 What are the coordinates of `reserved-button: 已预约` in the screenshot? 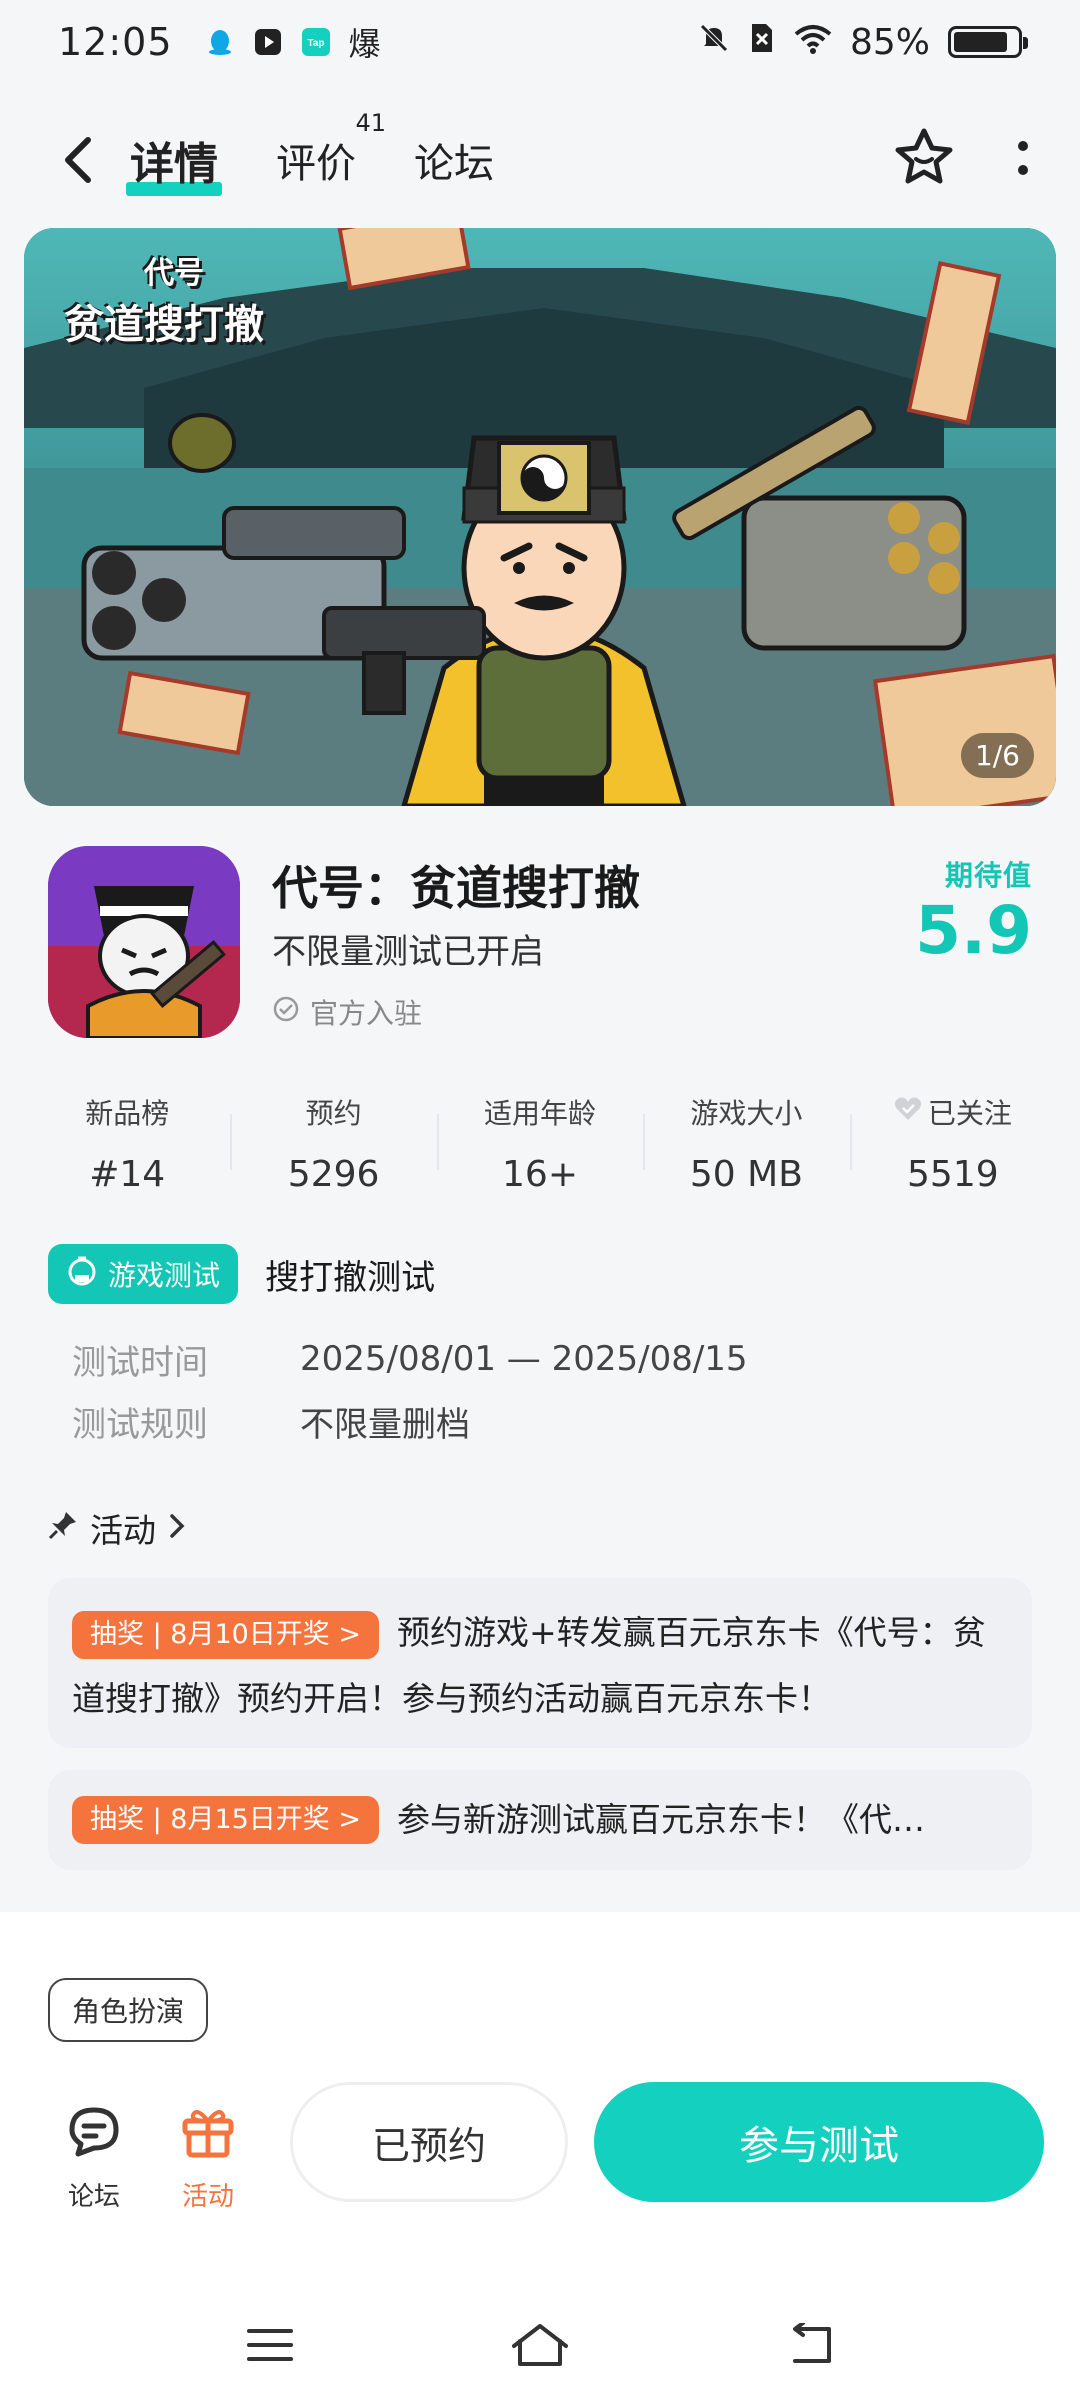 It's located at (429, 2142).